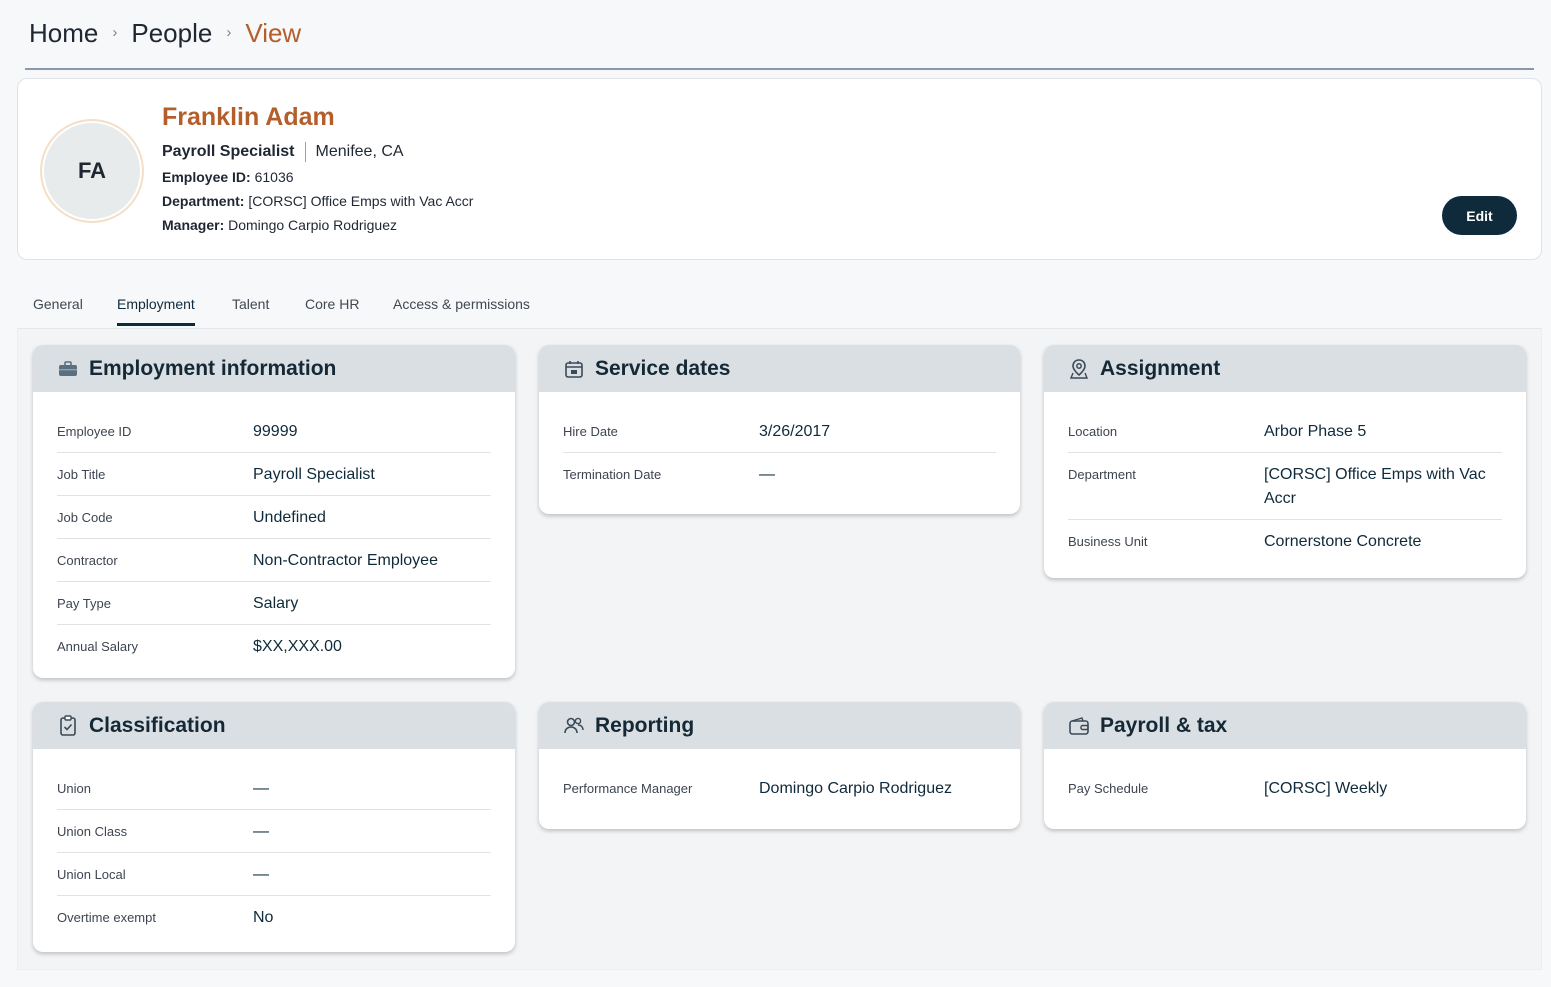 This screenshot has width=1551, height=987. I want to click on employee-name: Franklin Adam, so click(248, 117).